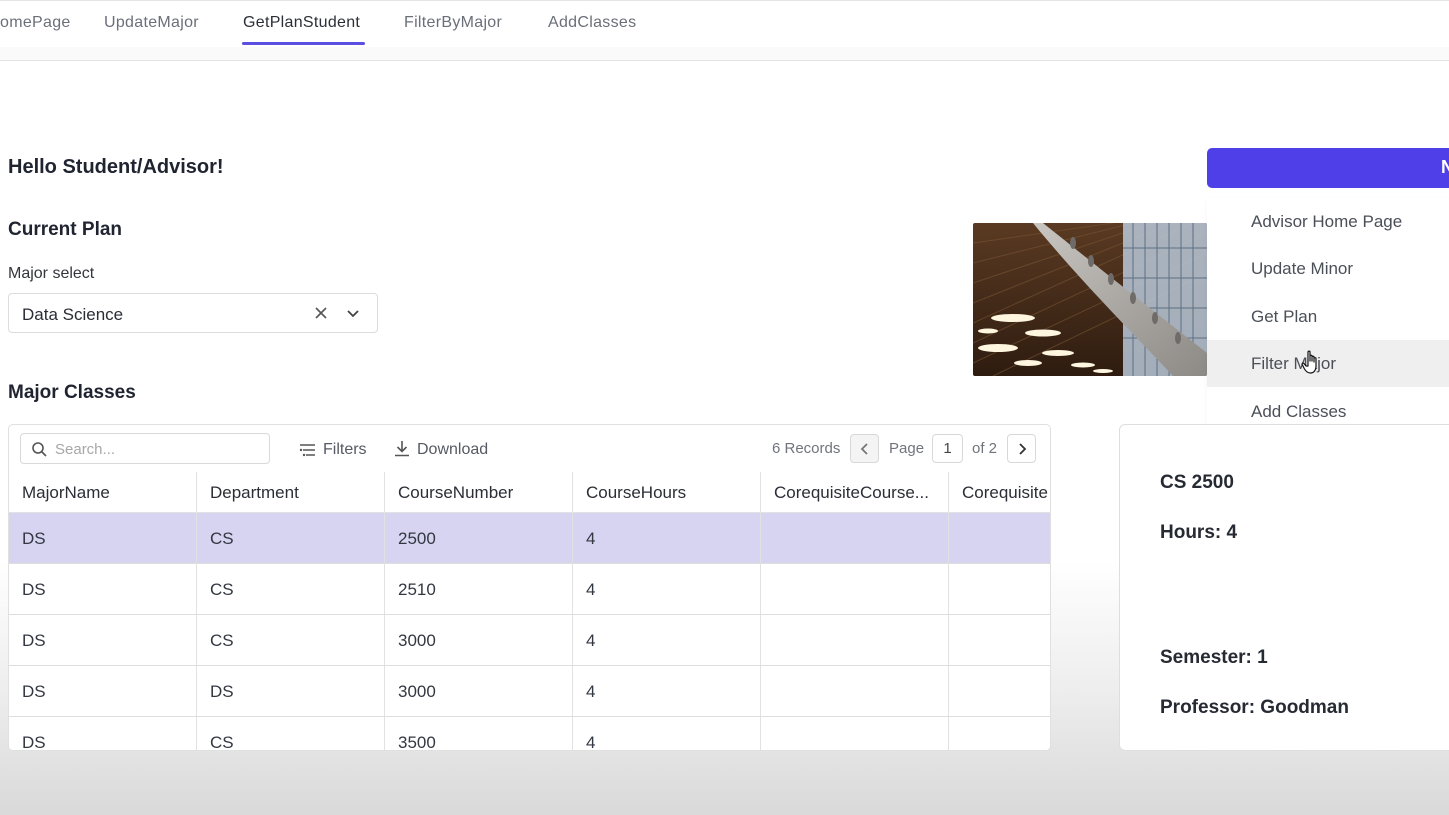 The height and width of the screenshot is (815, 1449). I want to click on download-icon, so click(402, 449).